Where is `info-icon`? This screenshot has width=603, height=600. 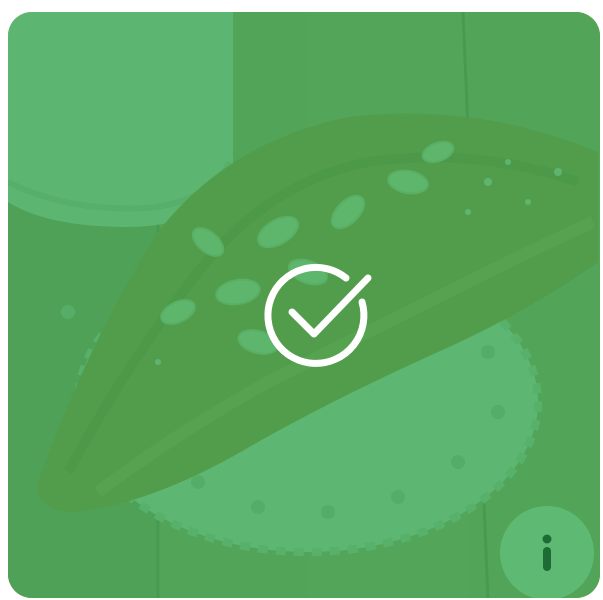 info-icon is located at coordinates (547, 552).